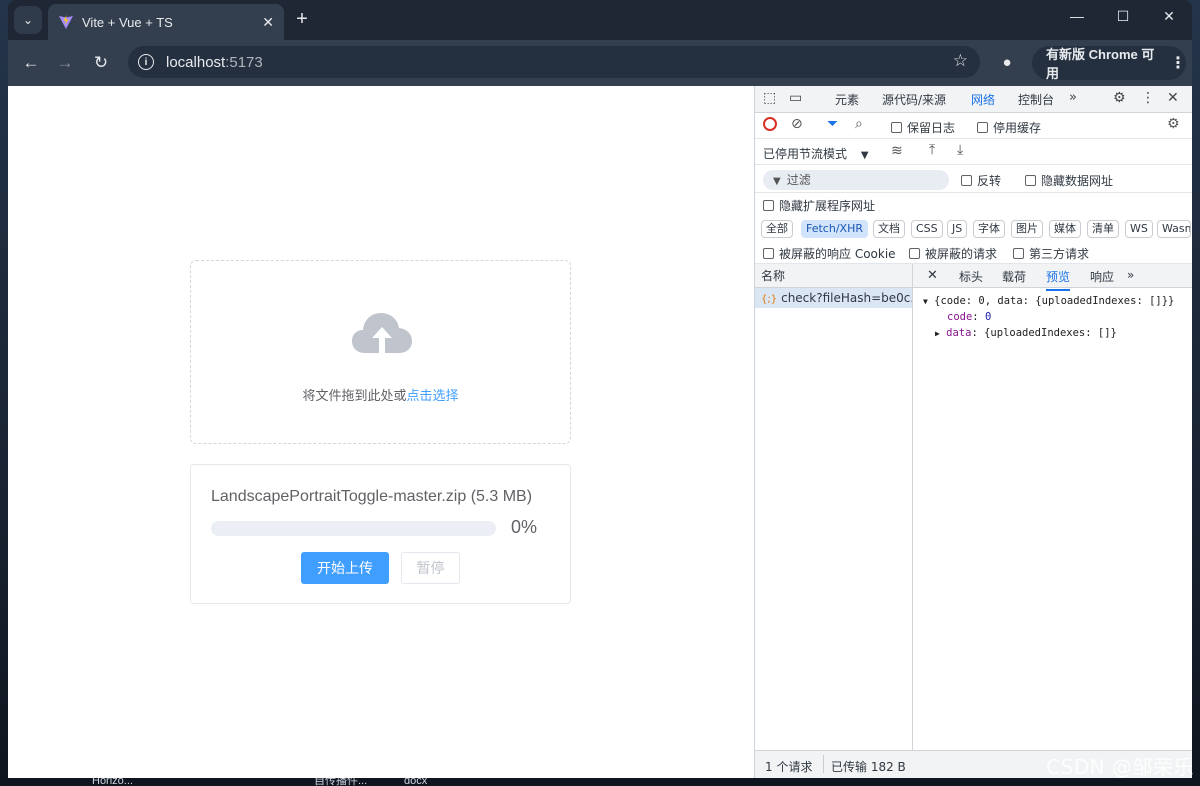 The width and height of the screenshot is (1200, 786). I want to click on more-menu-icon: ⋮, so click(1178, 63).